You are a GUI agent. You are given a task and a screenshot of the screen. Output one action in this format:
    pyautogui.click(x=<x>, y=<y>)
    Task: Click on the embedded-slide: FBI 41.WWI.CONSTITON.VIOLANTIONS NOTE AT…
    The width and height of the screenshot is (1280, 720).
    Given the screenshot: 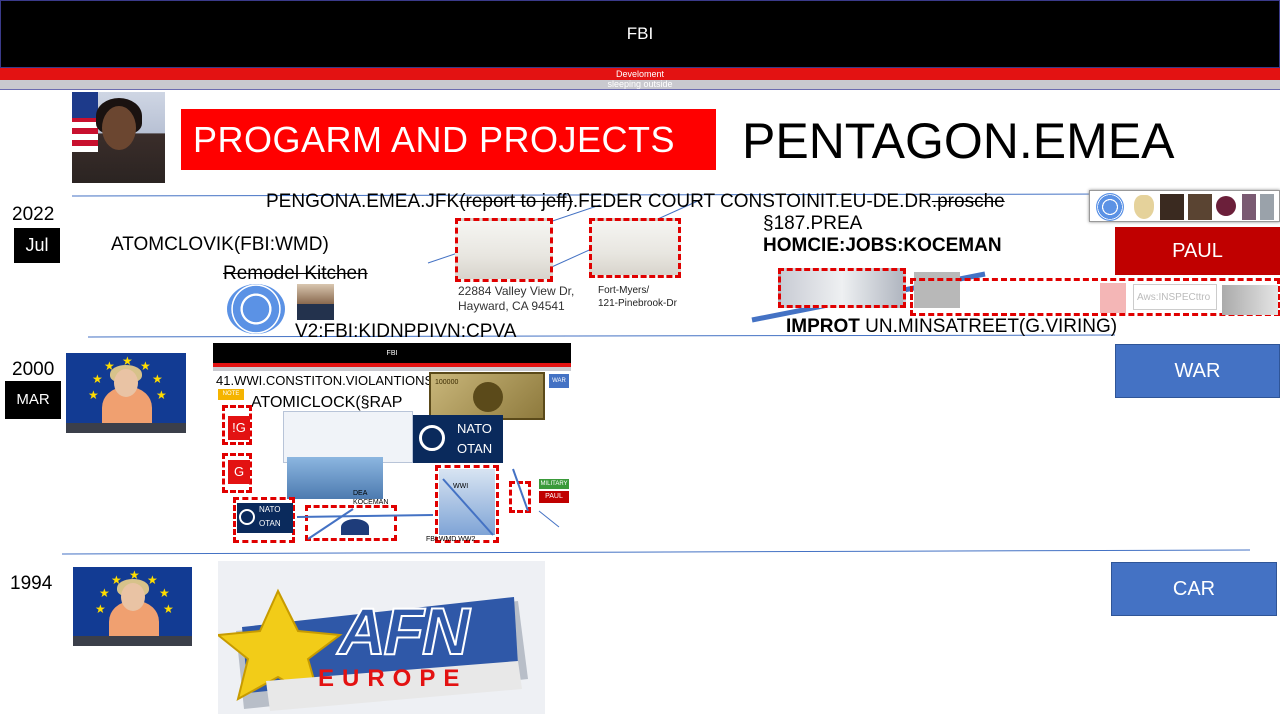 What is the action you would take?
    pyautogui.click(x=392, y=443)
    